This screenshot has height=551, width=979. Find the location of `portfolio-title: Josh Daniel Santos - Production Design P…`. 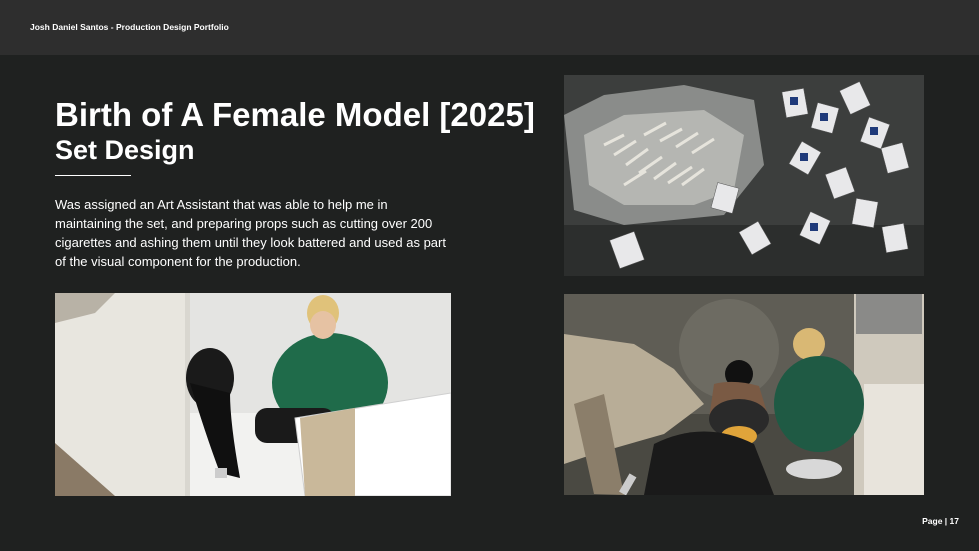

portfolio-title: Josh Daniel Santos - Production Design P… is located at coordinates (129, 27).